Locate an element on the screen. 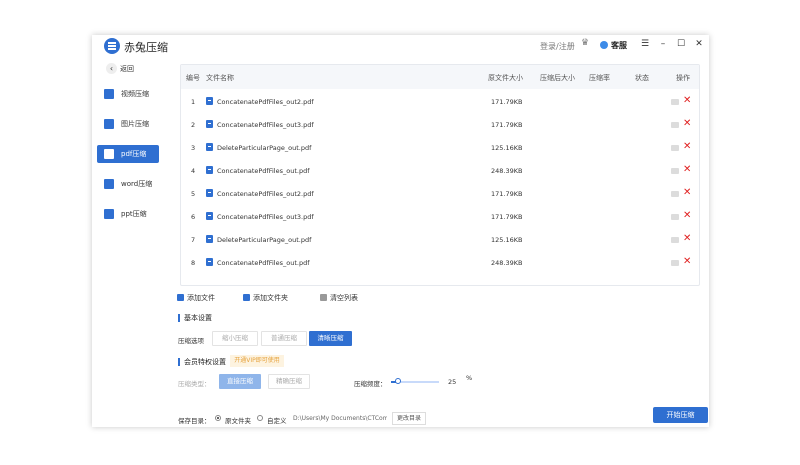 This screenshot has height=465, width=800. quality-unit: % is located at coordinates (469, 378).